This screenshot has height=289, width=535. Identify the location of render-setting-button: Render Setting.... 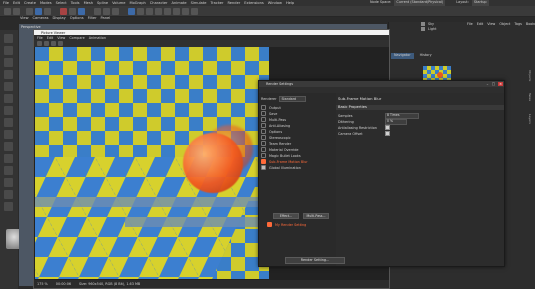
(315, 260).